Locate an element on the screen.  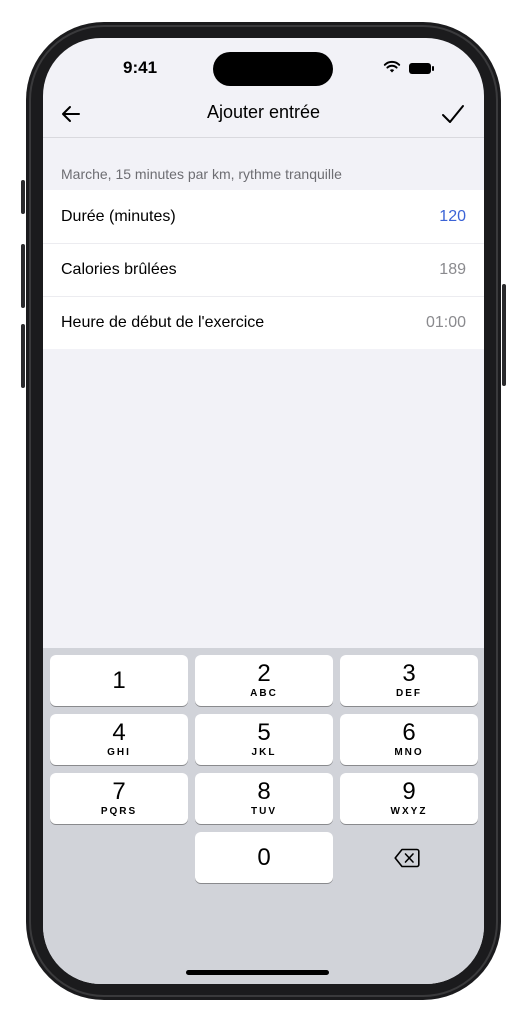
duration-value: 120 is located at coordinates (452, 217).